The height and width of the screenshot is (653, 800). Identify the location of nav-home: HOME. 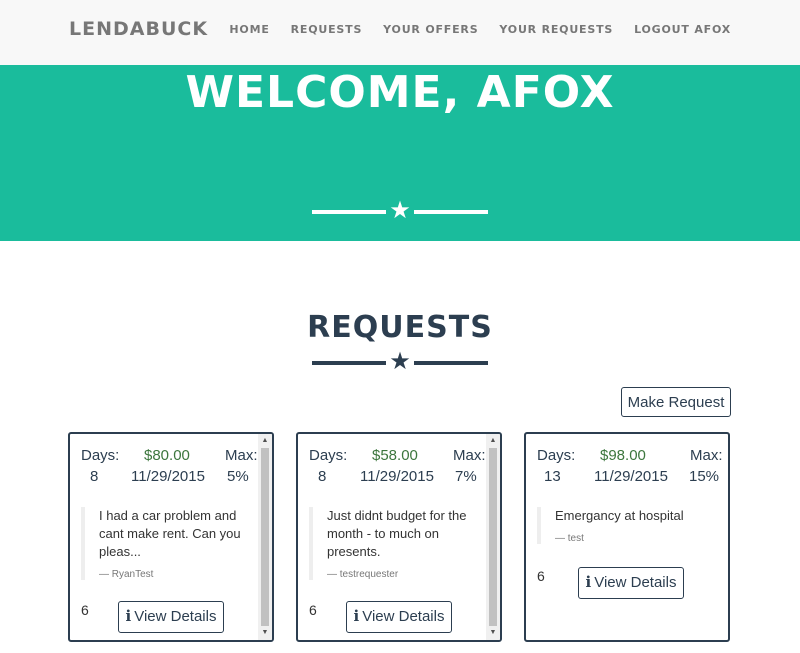
(249, 29).